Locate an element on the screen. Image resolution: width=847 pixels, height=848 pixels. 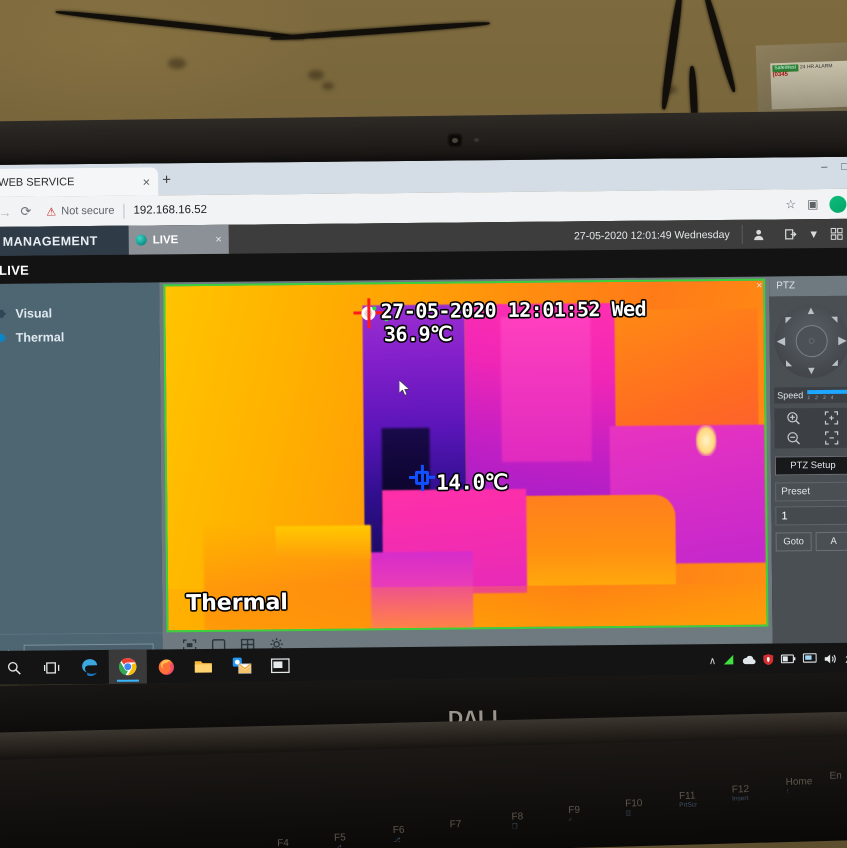
add-preset-button: A is located at coordinates (831, 541).